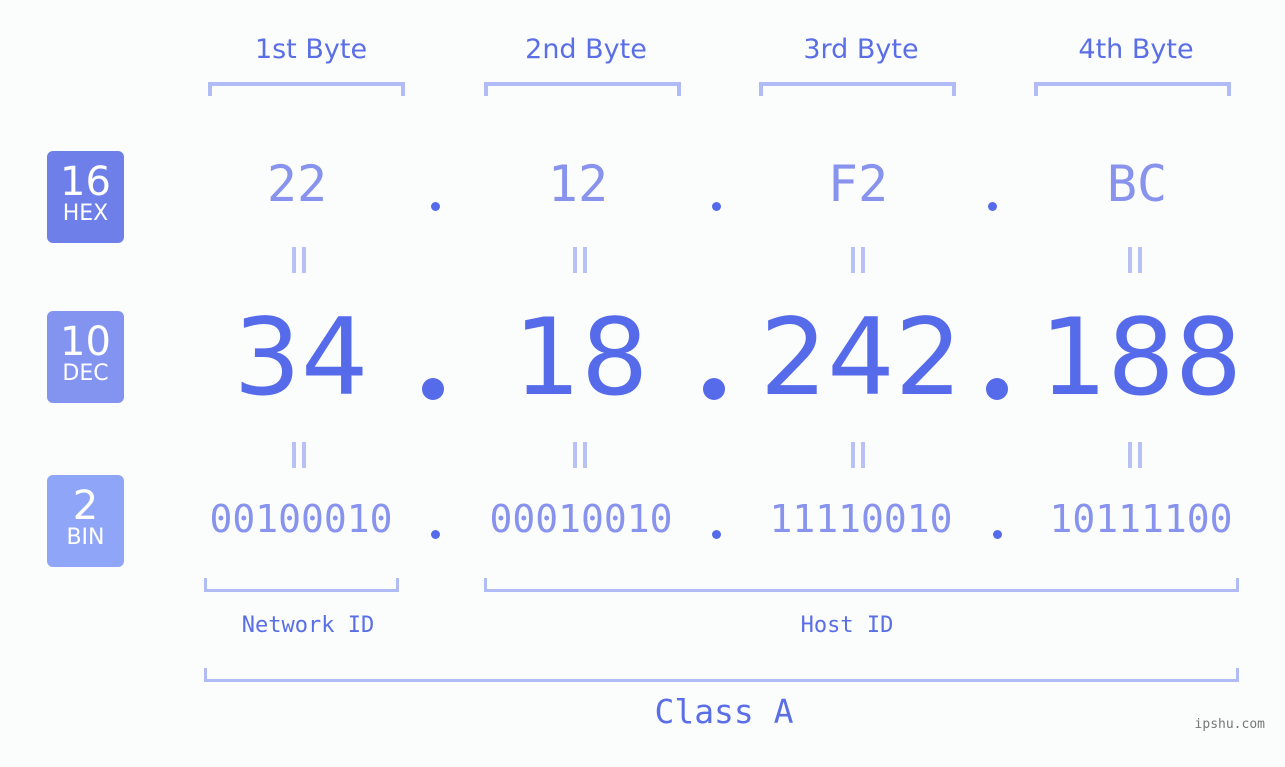 The height and width of the screenshot is (767, 1285). Describe the element at coordinates (847, 625) in the screenshot. I see `host-id-label: Host ID` at that location.